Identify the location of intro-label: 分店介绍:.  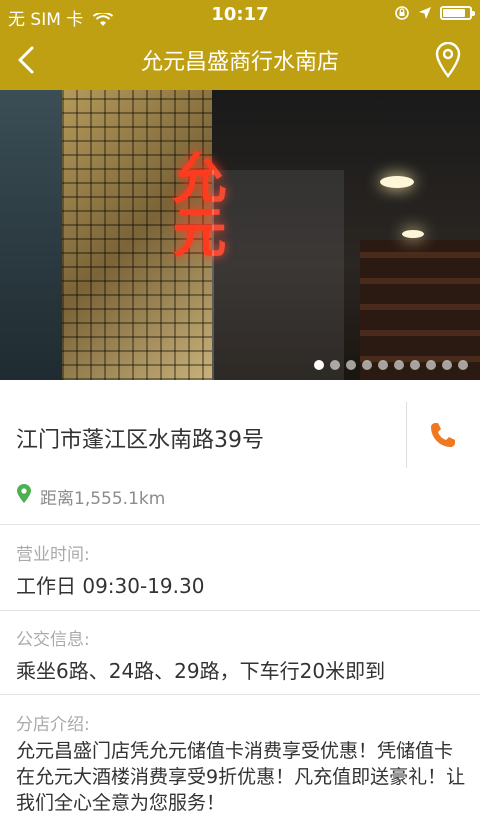
(53, 725).